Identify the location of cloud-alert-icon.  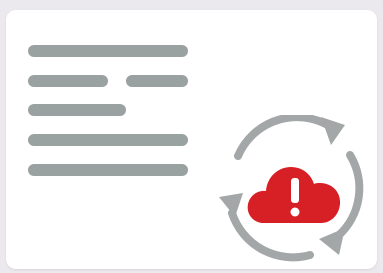
(294, 195).